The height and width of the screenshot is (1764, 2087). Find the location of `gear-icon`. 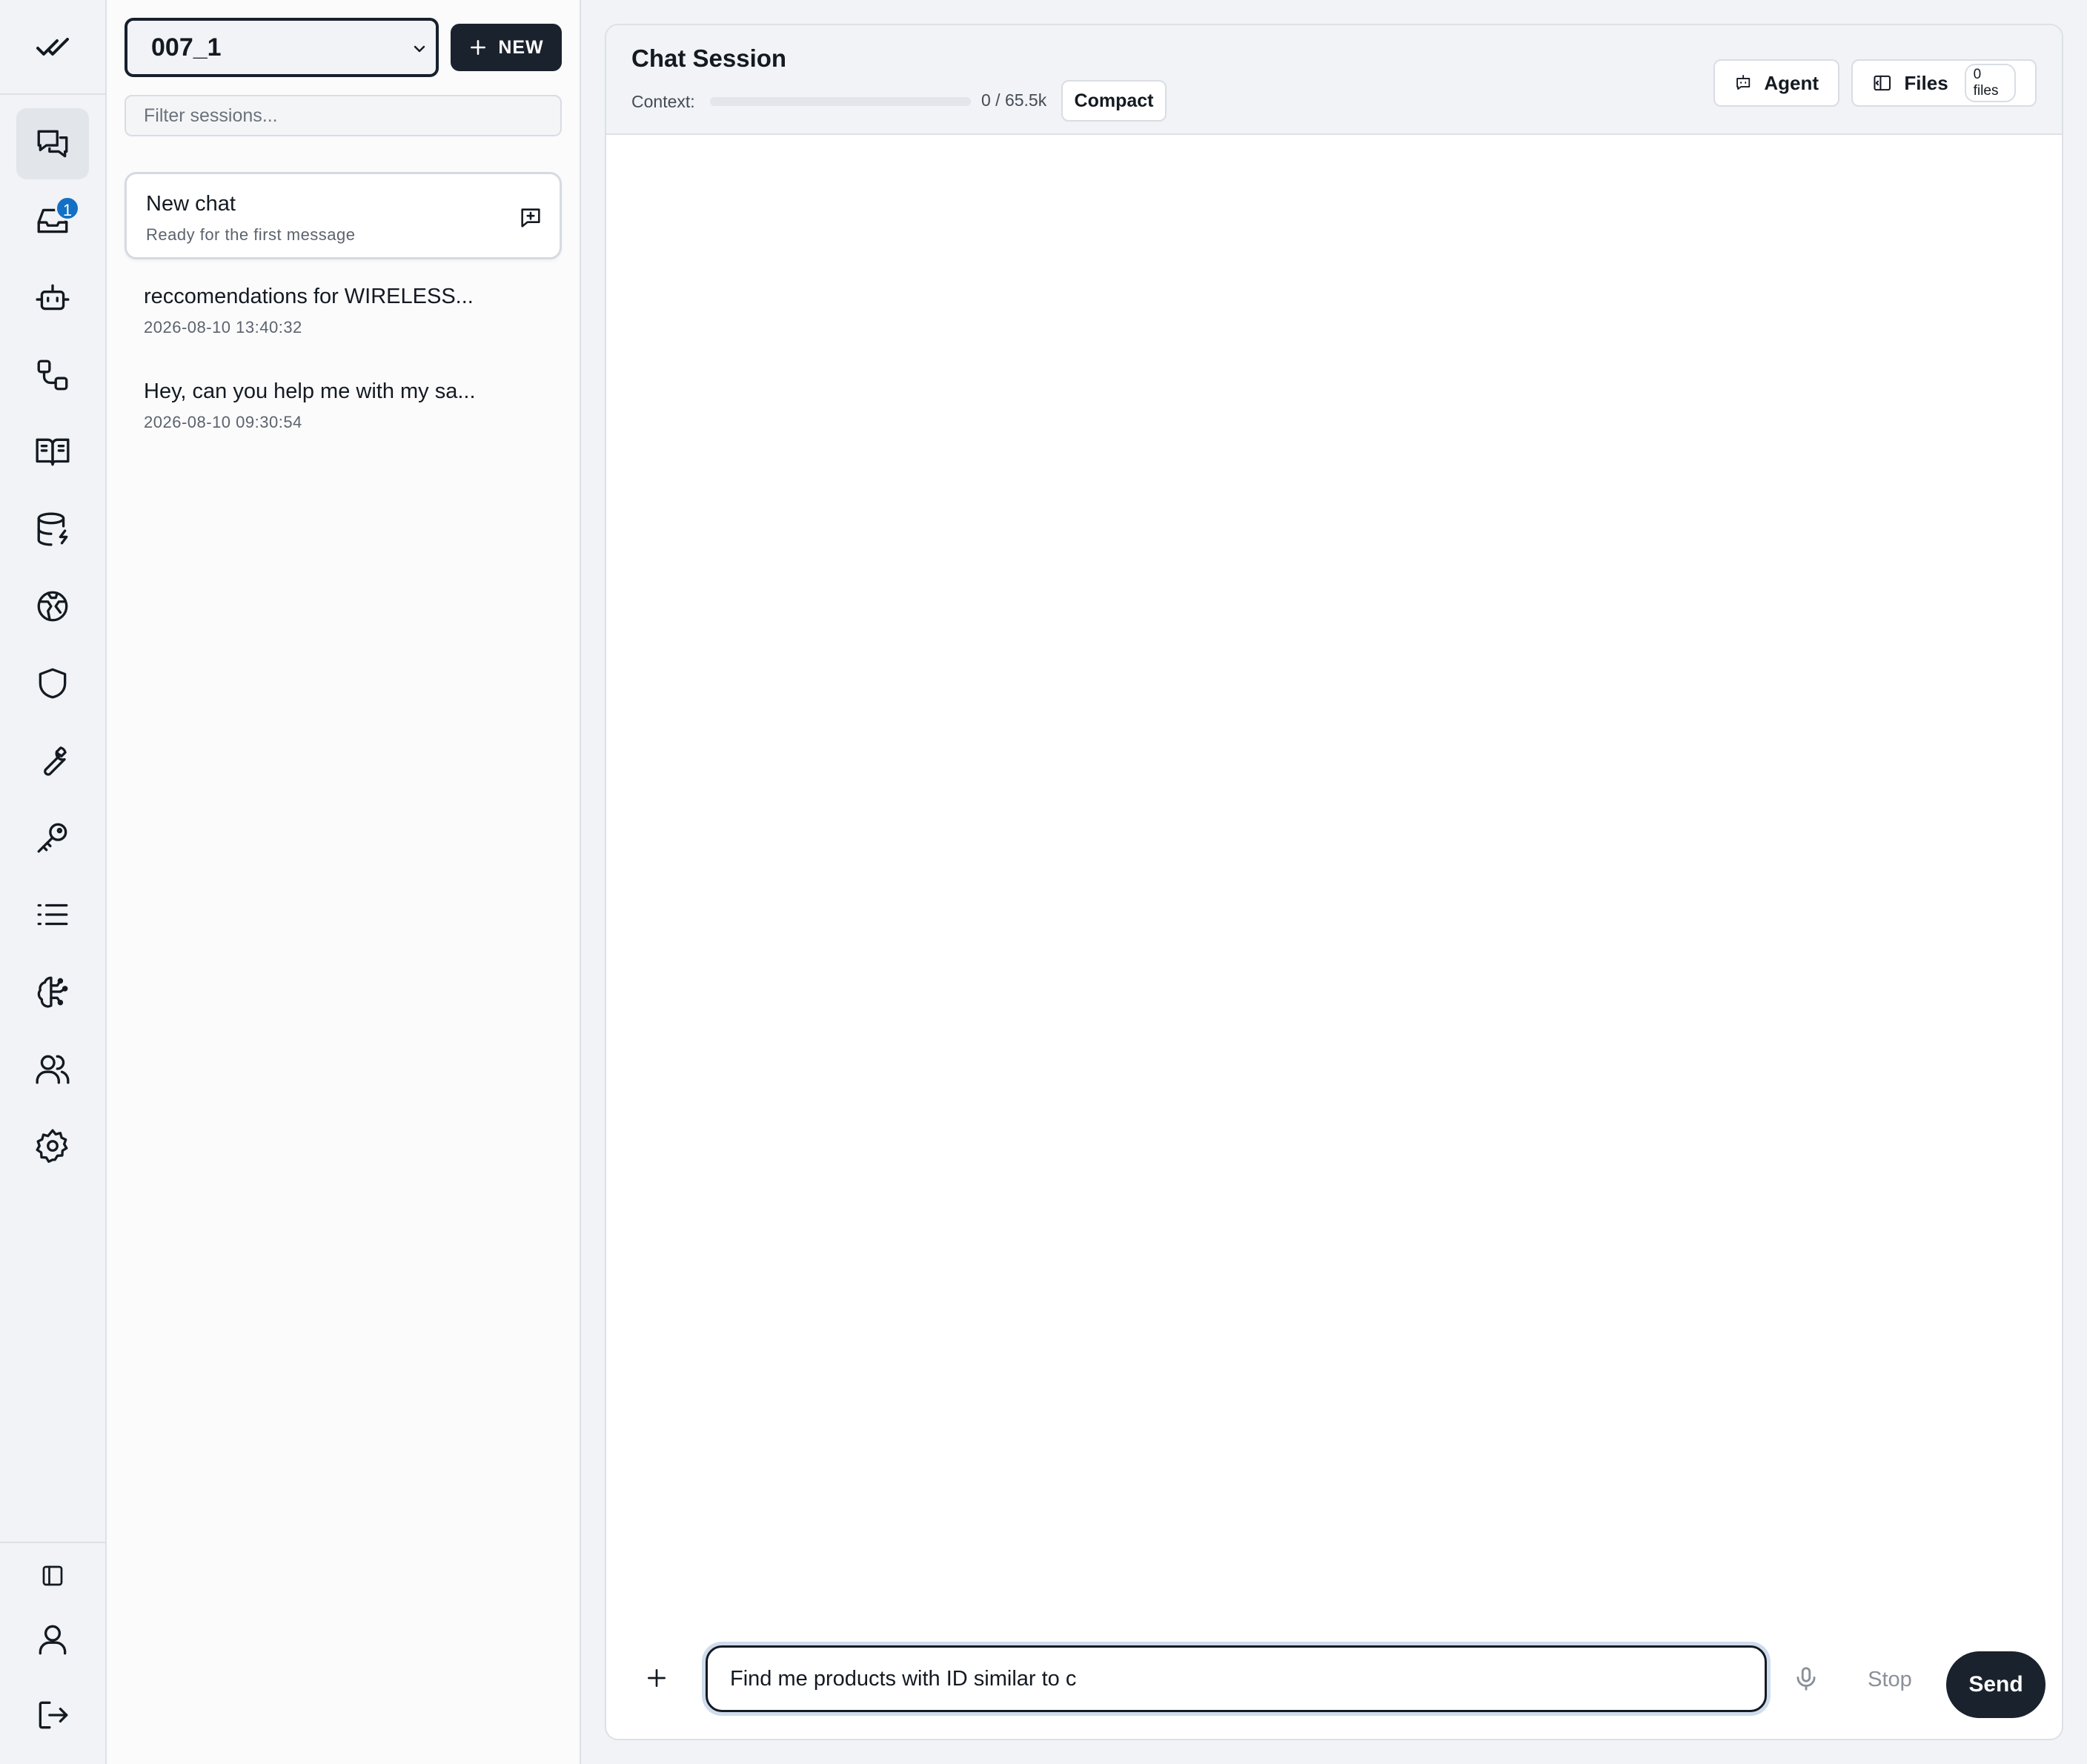

gear-icon is located at coordinates (52, 1146).